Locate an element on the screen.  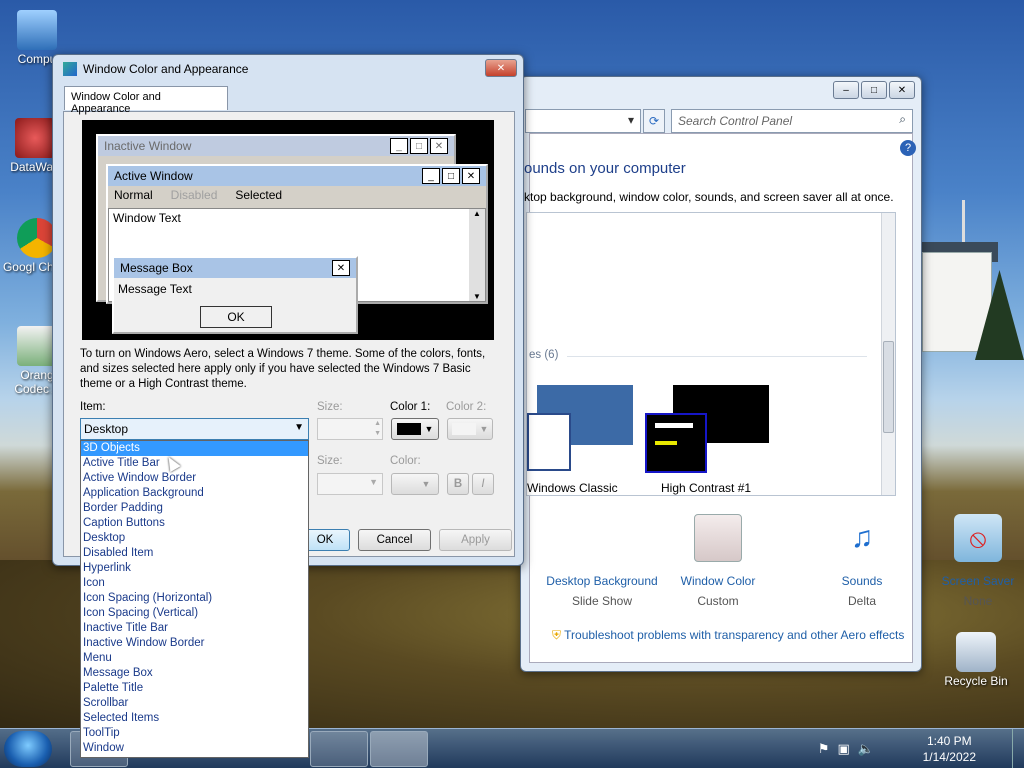
tab-window-color-appearance: Window Color and Appearance is located at coordinates (146, 100).